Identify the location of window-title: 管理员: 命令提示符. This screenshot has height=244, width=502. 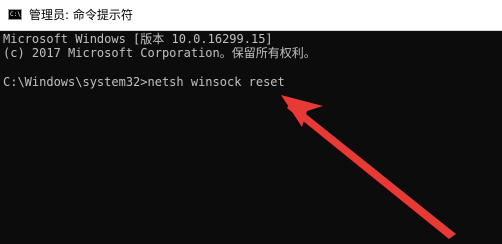
(81, 15).